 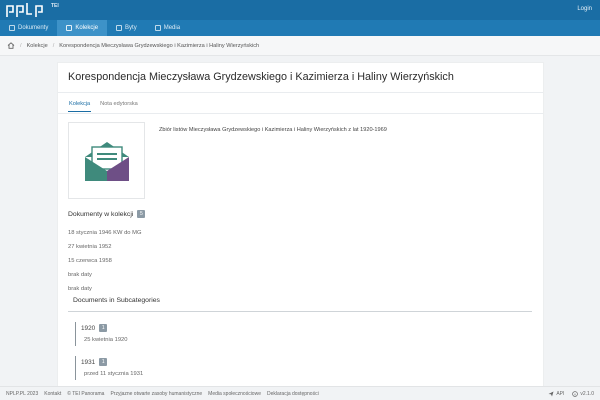 I want to click on login-link: Login, so click(x=584, y=9).